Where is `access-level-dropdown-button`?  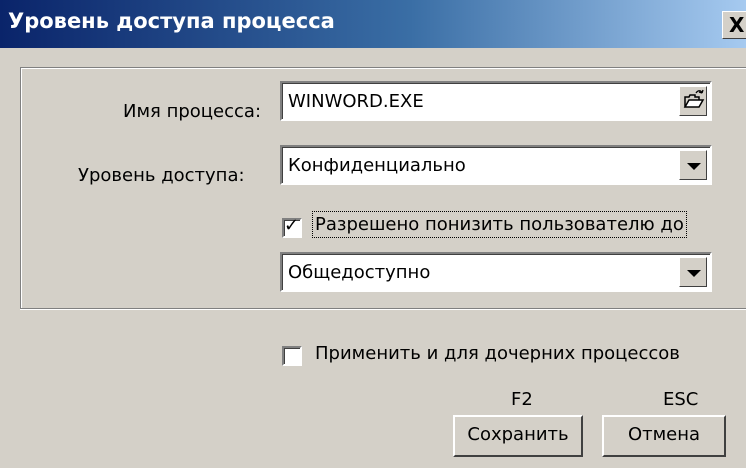 access-level-dropdown-button is located at coordinates (693, 165).